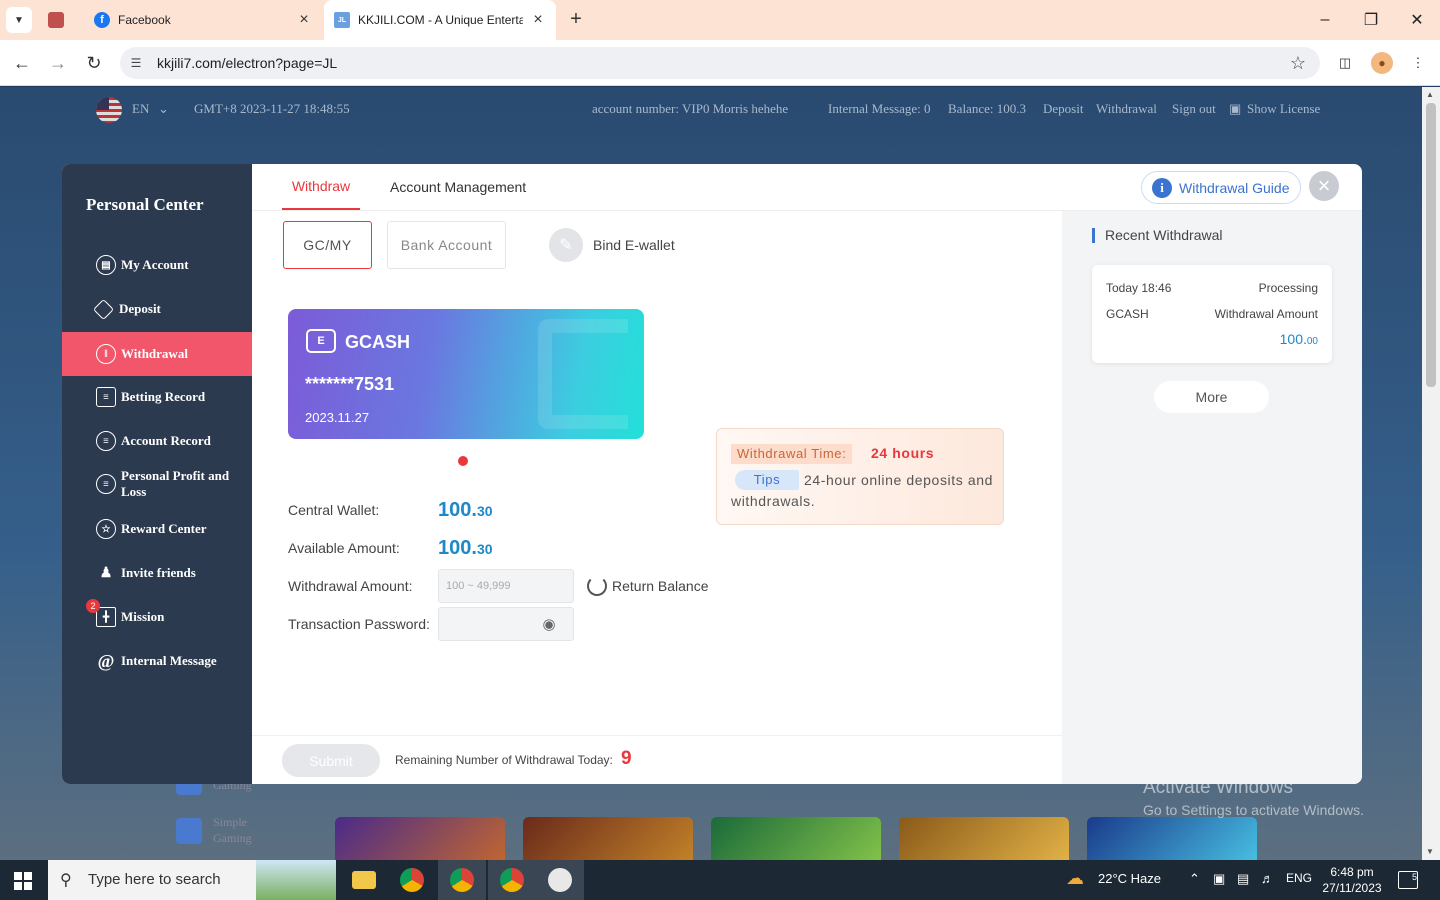 The image size is (1440, 900). I want to click on transaction-password-label: Transaction Password:, so click(359, 624).